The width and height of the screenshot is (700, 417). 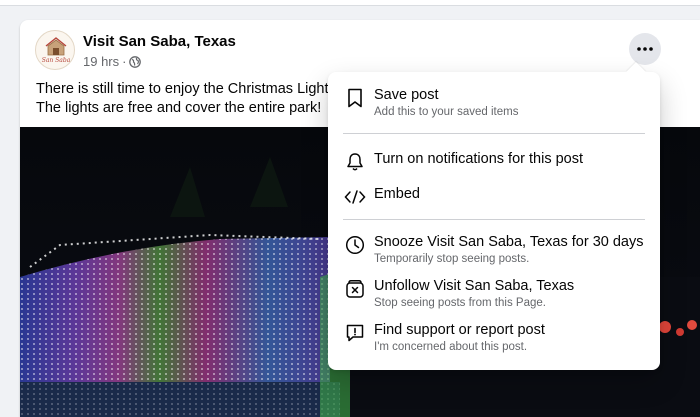 I want to click on post-meta: 19 hrs ·, so click(x=112, y=61).